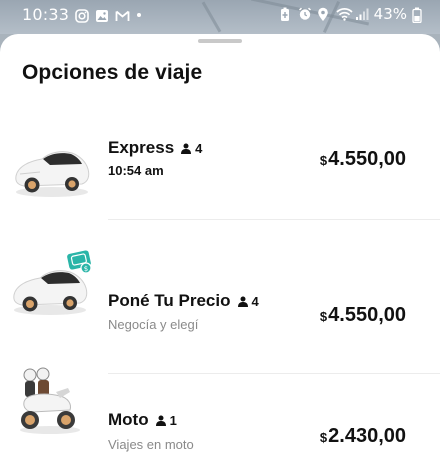  What do you see at coordinates (136, 170) in the screenshot?
I see `option-eta: 10:54 am` at bounding box center [136, 170].